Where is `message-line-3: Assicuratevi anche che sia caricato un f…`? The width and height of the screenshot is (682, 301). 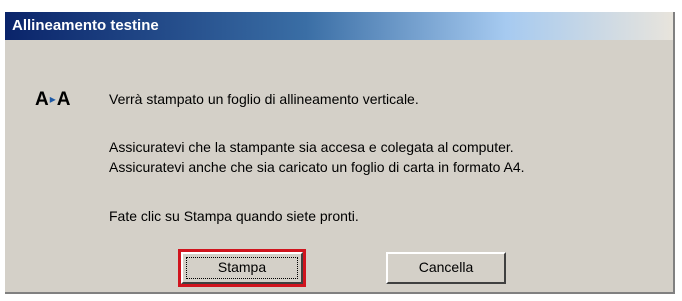
message-line-3: Assicuratevi anche che sia caricato un f… is located at coordinates (317, 167).